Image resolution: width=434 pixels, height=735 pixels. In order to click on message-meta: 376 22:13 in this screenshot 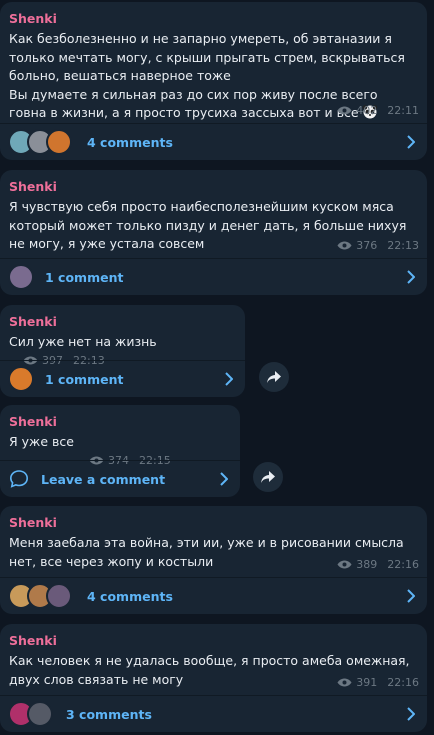, I will do `click(378, 245)`.